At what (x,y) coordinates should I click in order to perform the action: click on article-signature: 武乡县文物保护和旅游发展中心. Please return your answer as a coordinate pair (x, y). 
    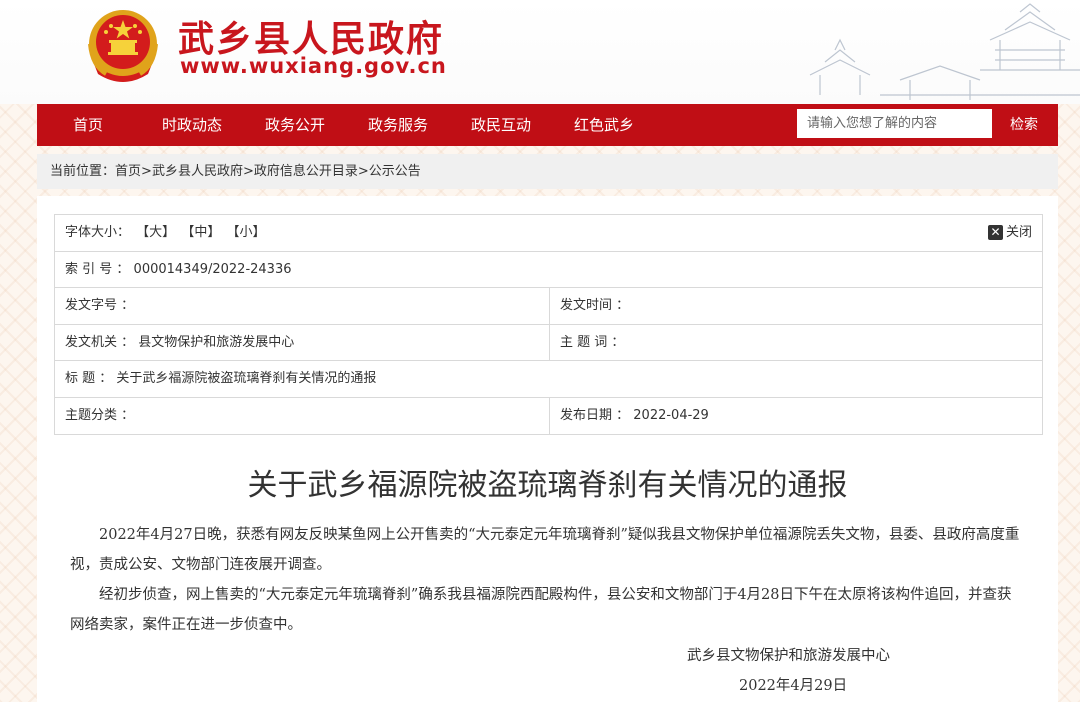
    Looking at the image, I should click on (788, 656).